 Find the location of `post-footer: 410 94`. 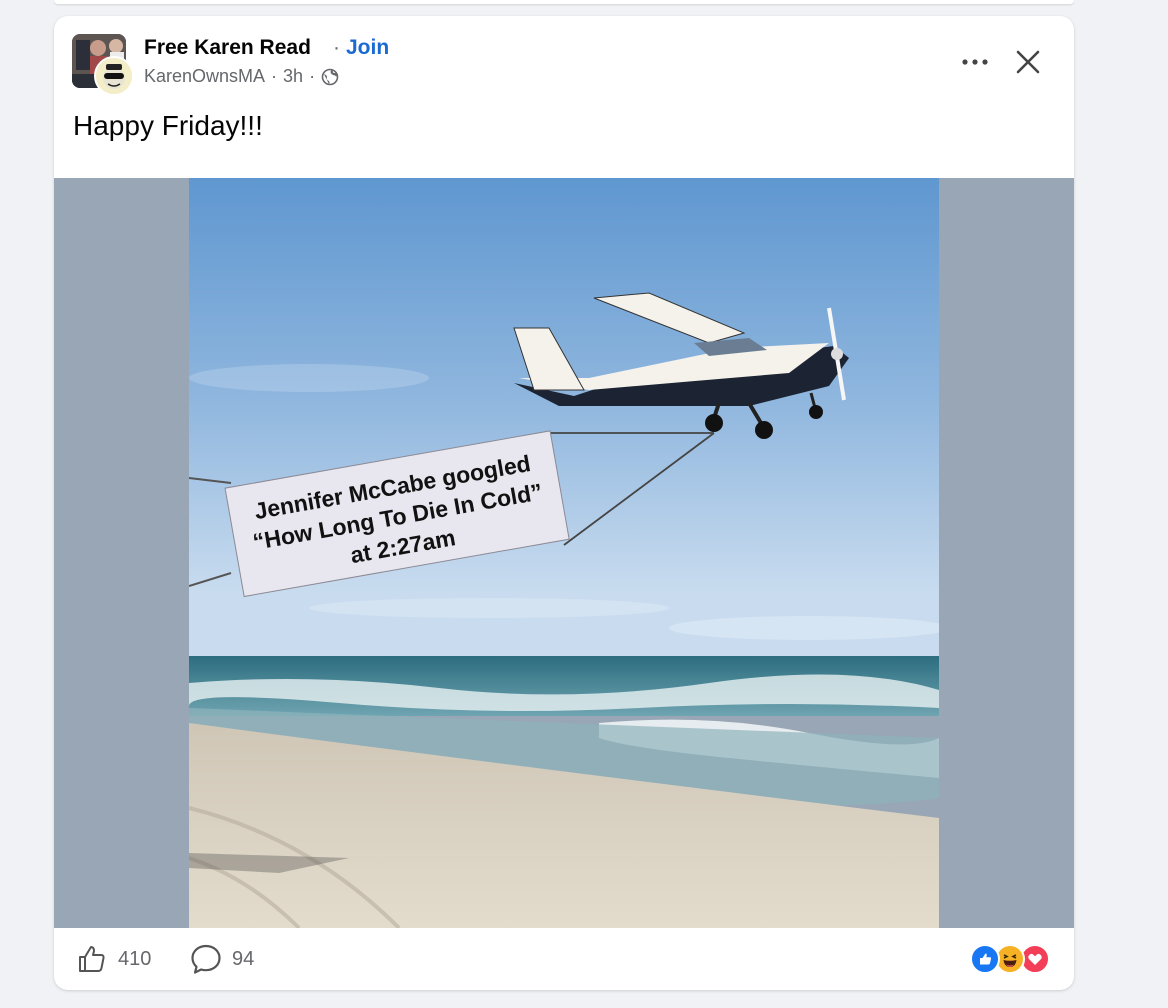

post-footer: 410 94 is located at coordinates (564, 959).